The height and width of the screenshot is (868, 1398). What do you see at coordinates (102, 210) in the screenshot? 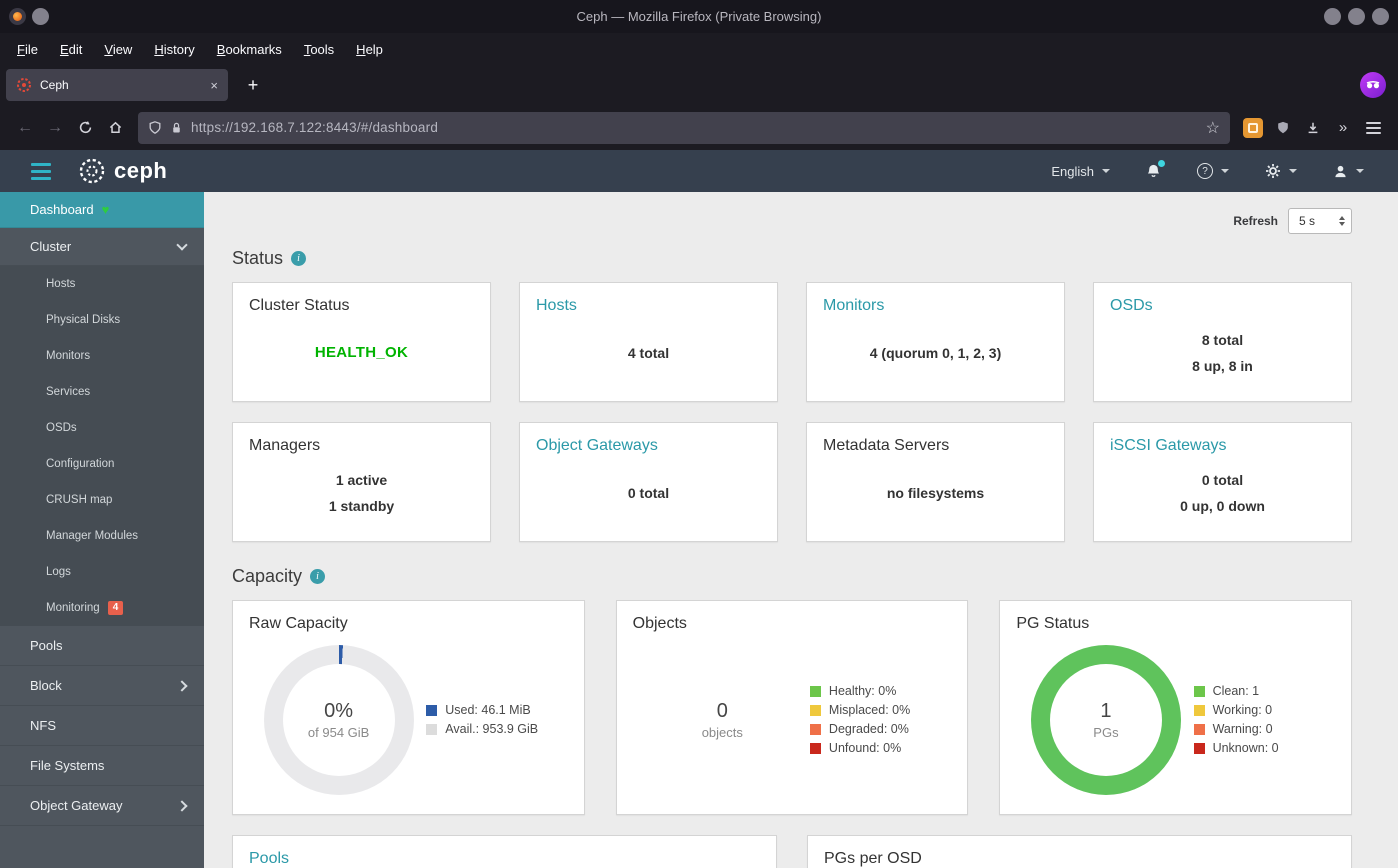
I see `sidebar-item-dashboard: Dashboard ♥` at bounding box center [102, 210].